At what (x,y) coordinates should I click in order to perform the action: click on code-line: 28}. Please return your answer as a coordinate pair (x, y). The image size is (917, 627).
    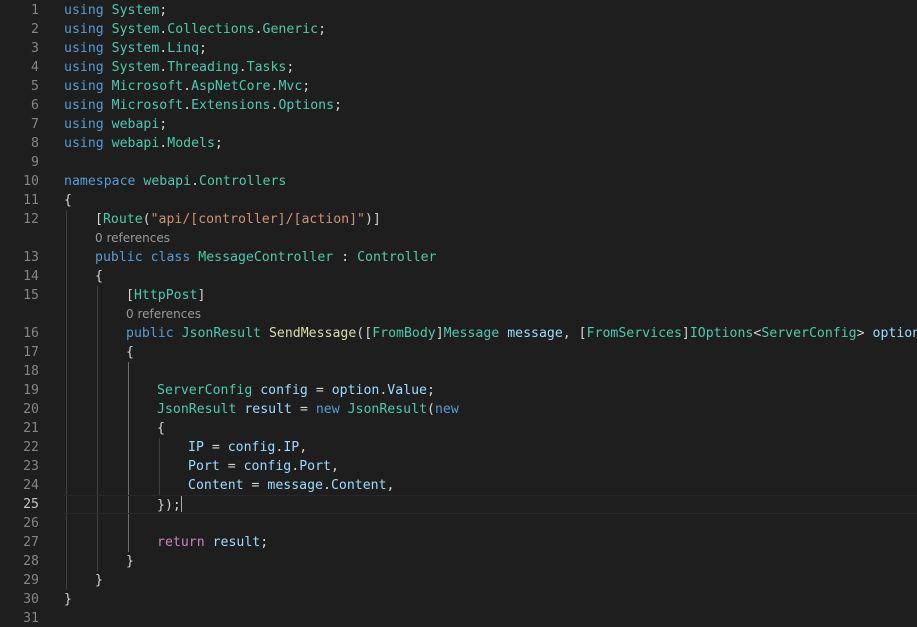
    Looking at the image, I should click on (458, 561).